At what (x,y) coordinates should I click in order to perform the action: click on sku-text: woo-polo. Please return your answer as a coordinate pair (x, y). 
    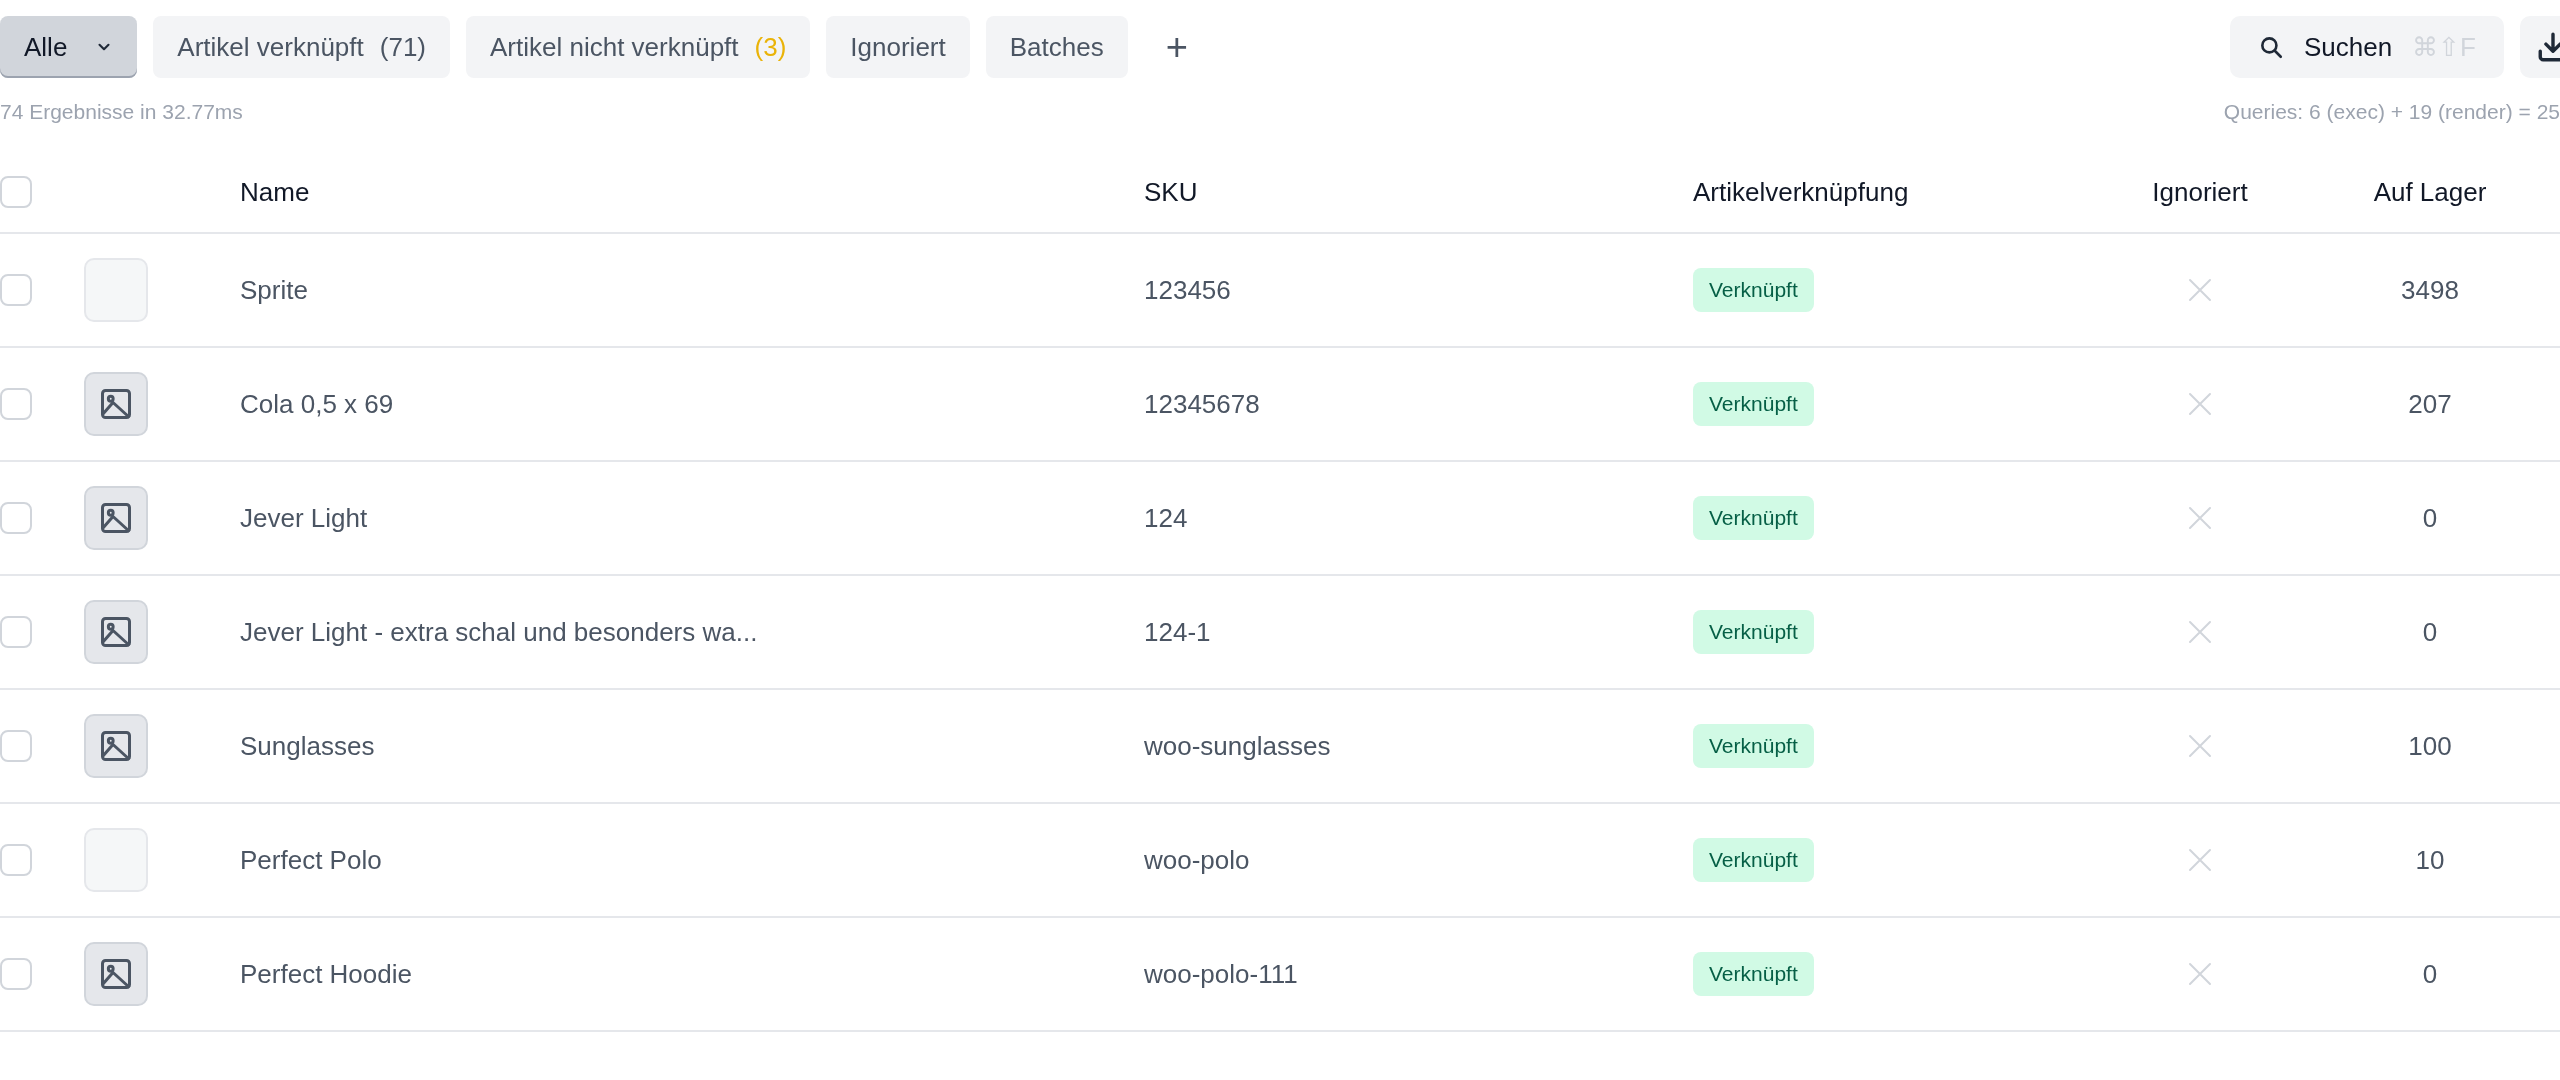
    Looking at the image, I should click on (1197, 860).